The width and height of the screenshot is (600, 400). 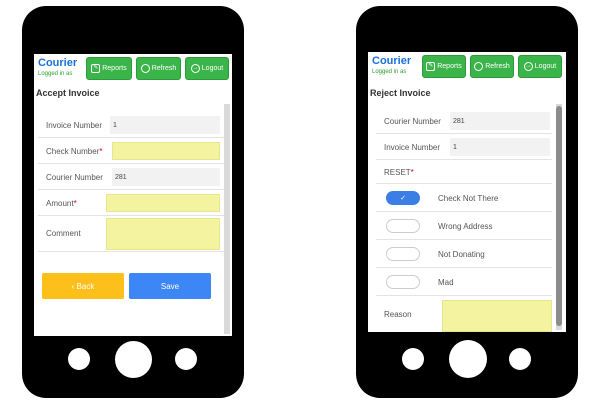 What do you see at coordinates (400, 93) in the screenshot?
I see `page-title: Reject Invoice` at bounding box center [400, 93].